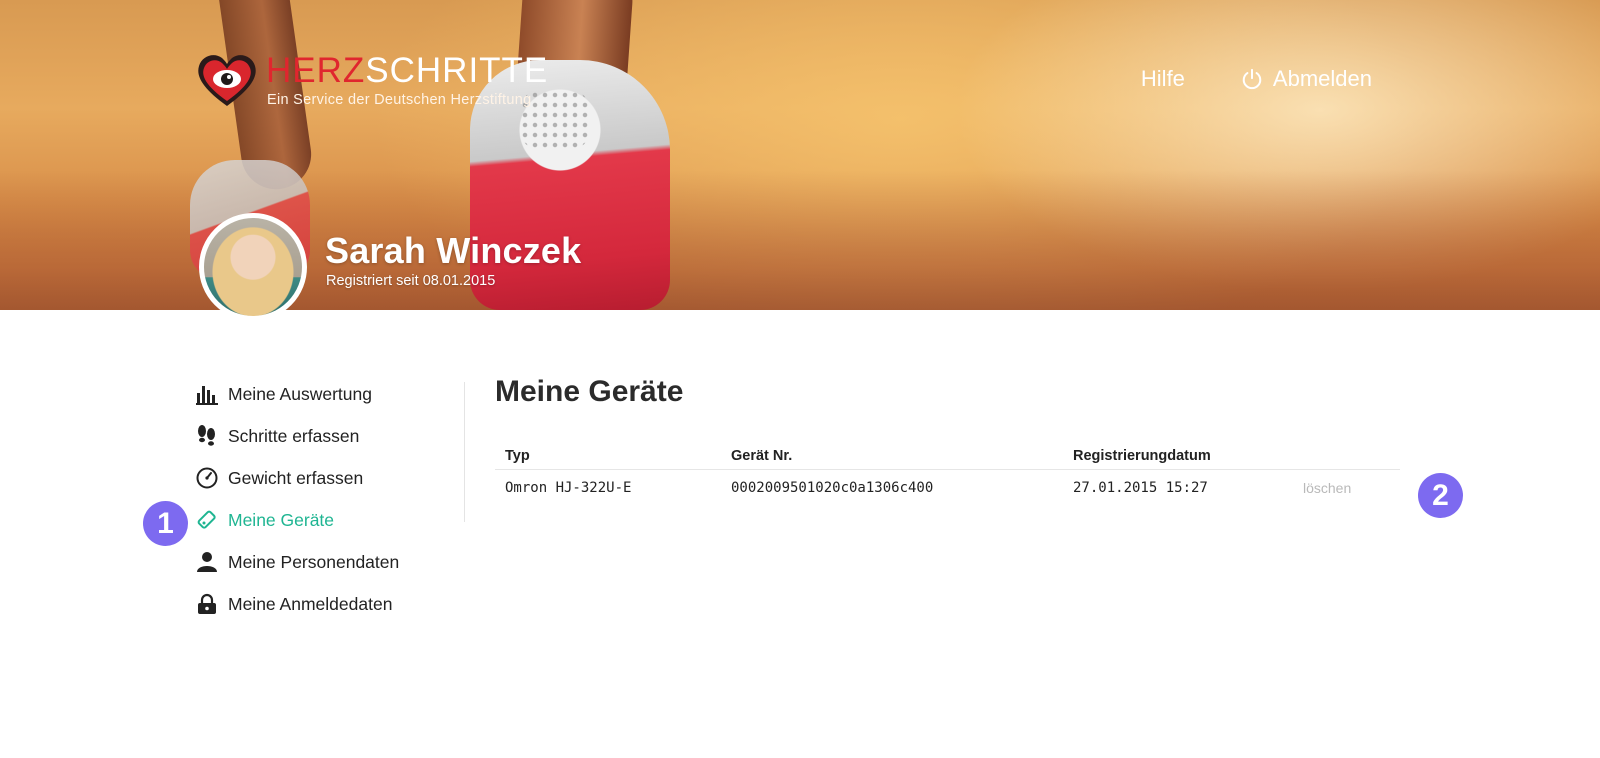 This screenshot has width=1600, height=758. I want to click on sidebar-item-gewicht: Gewicht erfassen, so click(331, 478).